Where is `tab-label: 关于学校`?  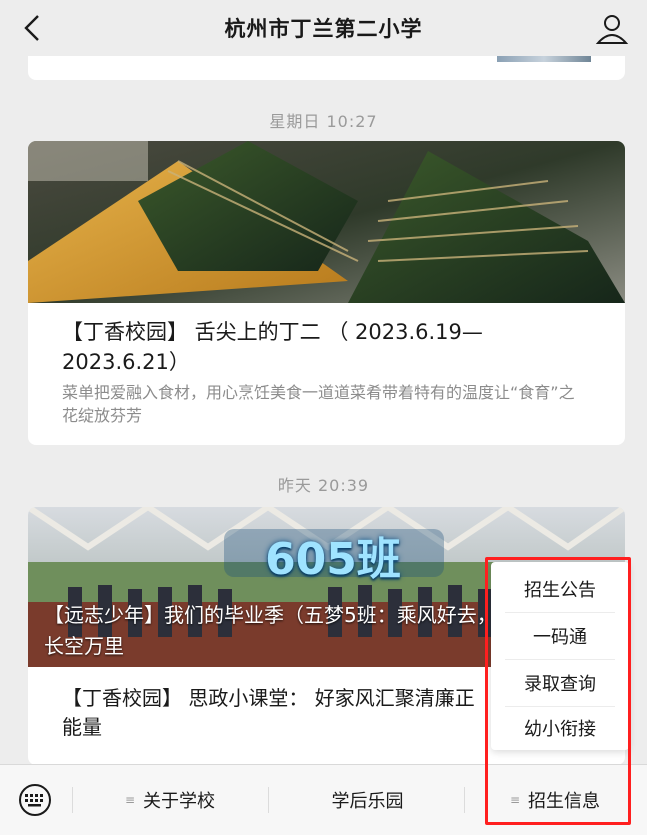 tab-label: 关于学校 is located at coordinates (179, 801).